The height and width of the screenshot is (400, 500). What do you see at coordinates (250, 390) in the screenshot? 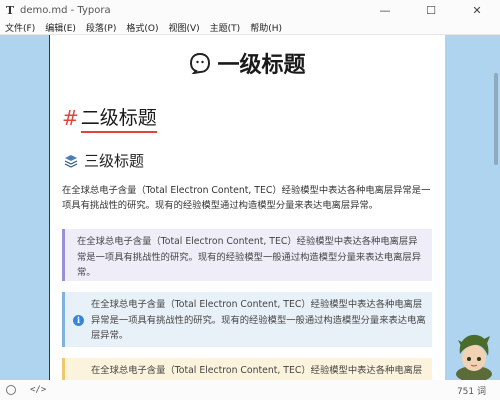
I see `status-bar: </> 751 词` at bounding box center [250, 390].